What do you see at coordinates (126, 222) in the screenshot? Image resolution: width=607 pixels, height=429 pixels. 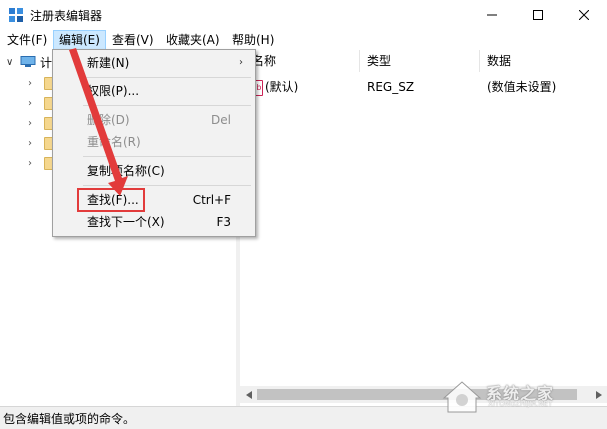 I see `menu-item-label: 查找下一个(X)` at bounding box center [126, 222].